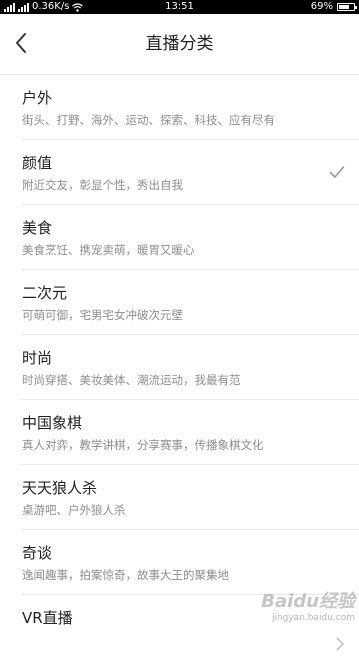 The height and width of the screenshot is (660, 359). What do you see at coordinates (333, 7) in the screenshot?
I see `status-right: 69%` at bounding box center [333, 7].